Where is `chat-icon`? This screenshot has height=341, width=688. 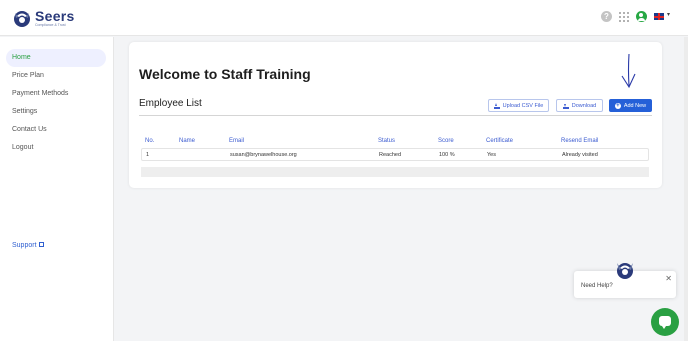 chat-icon is located at coordinates (665, 322).